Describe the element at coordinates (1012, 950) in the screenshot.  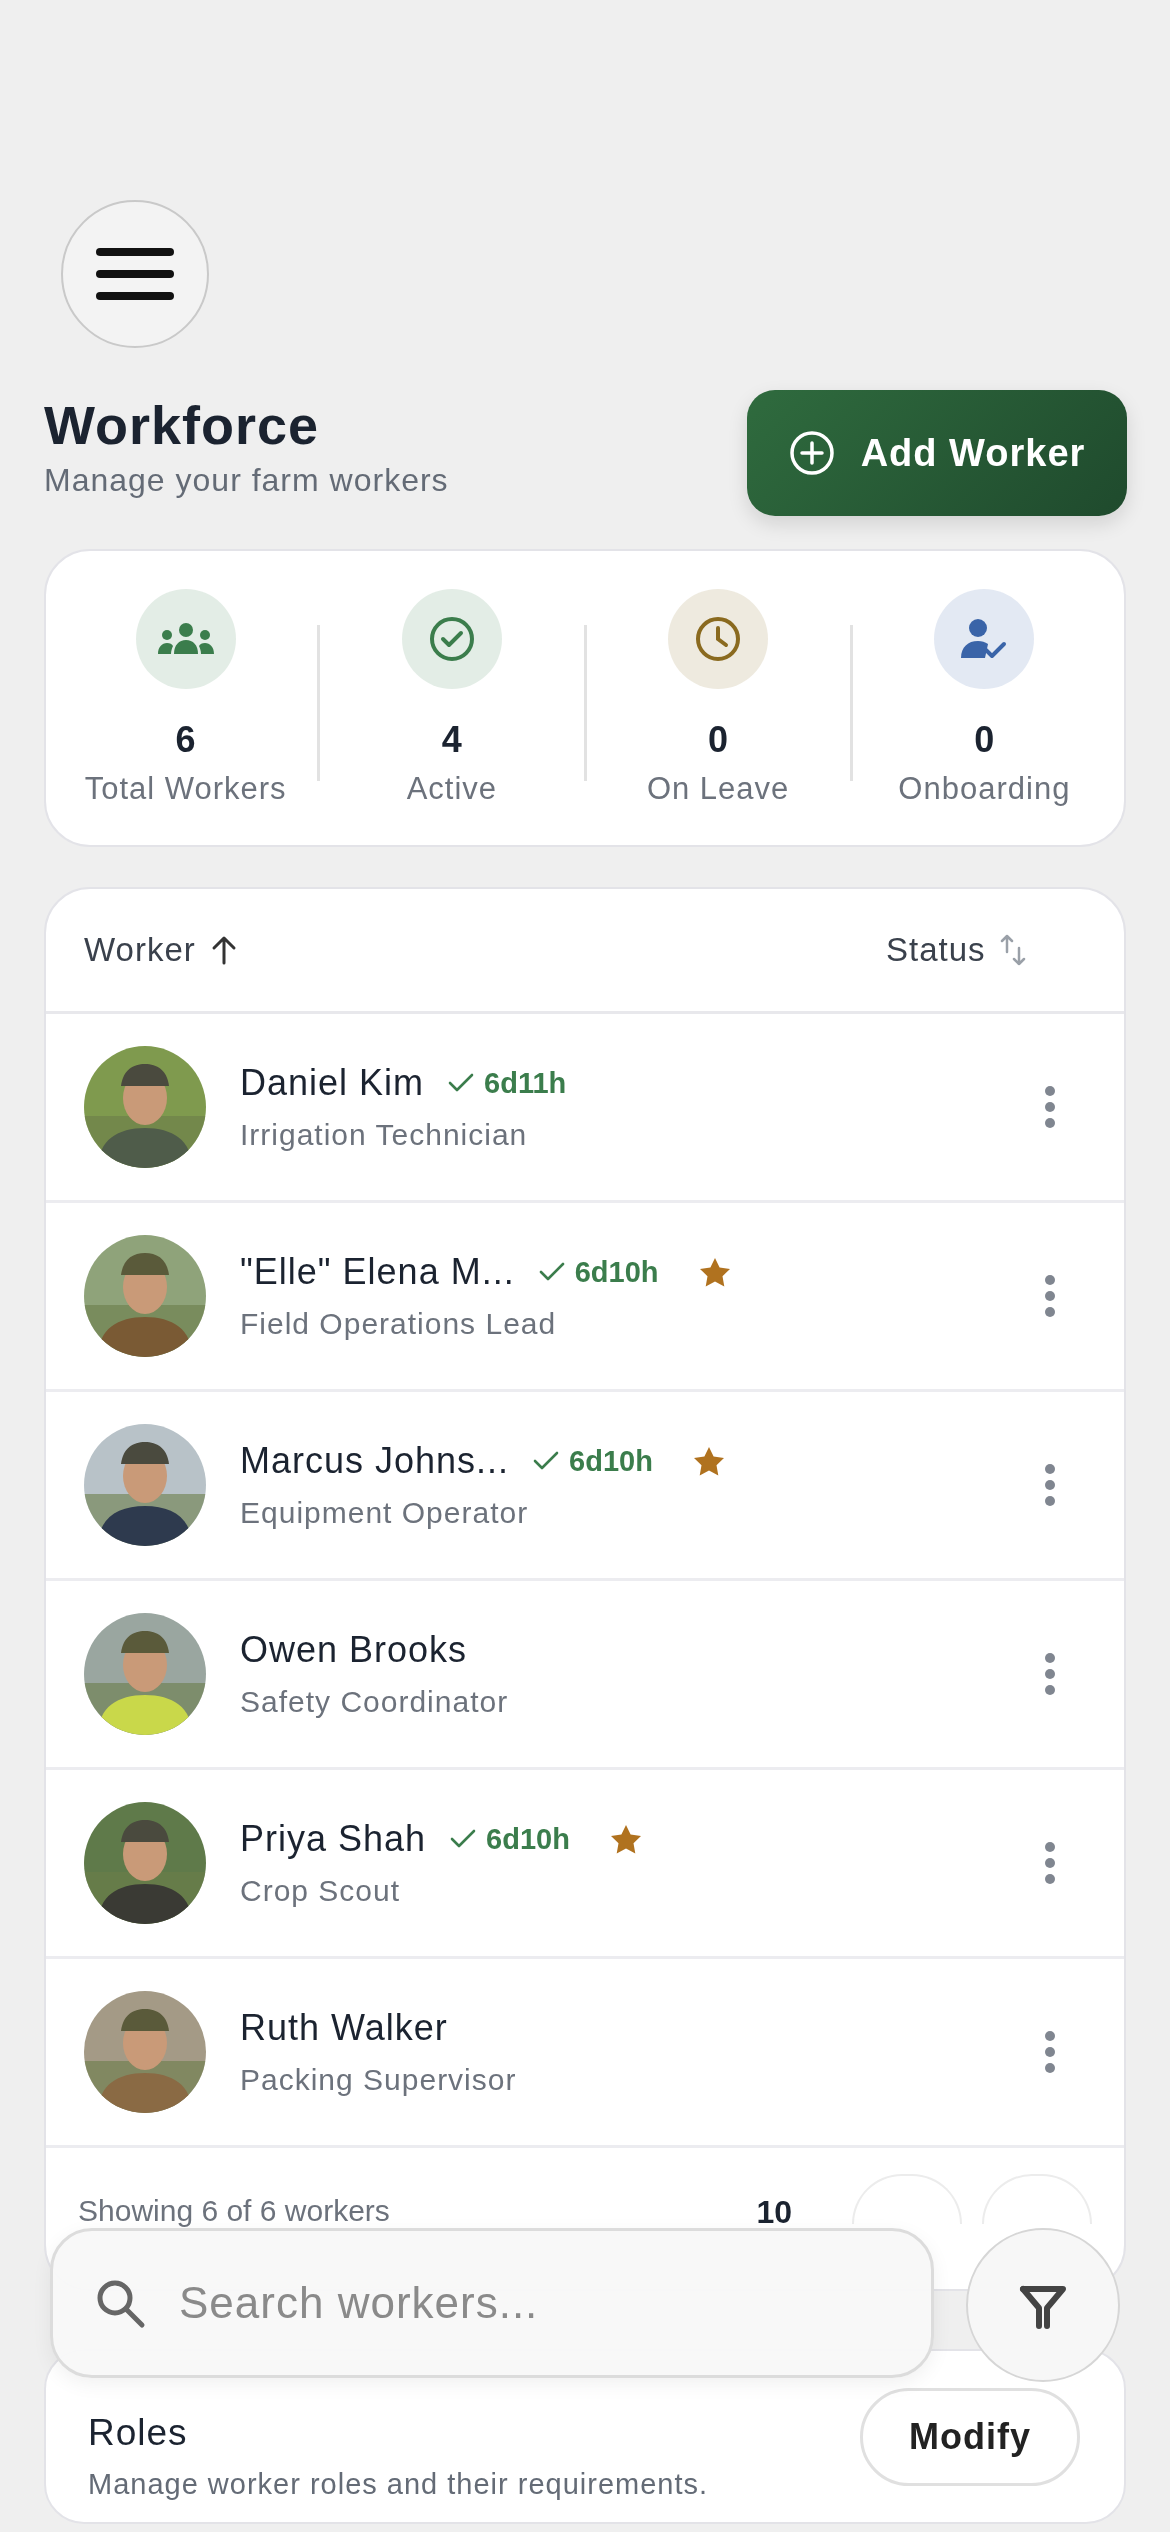
I see `sort-icon` at that location.